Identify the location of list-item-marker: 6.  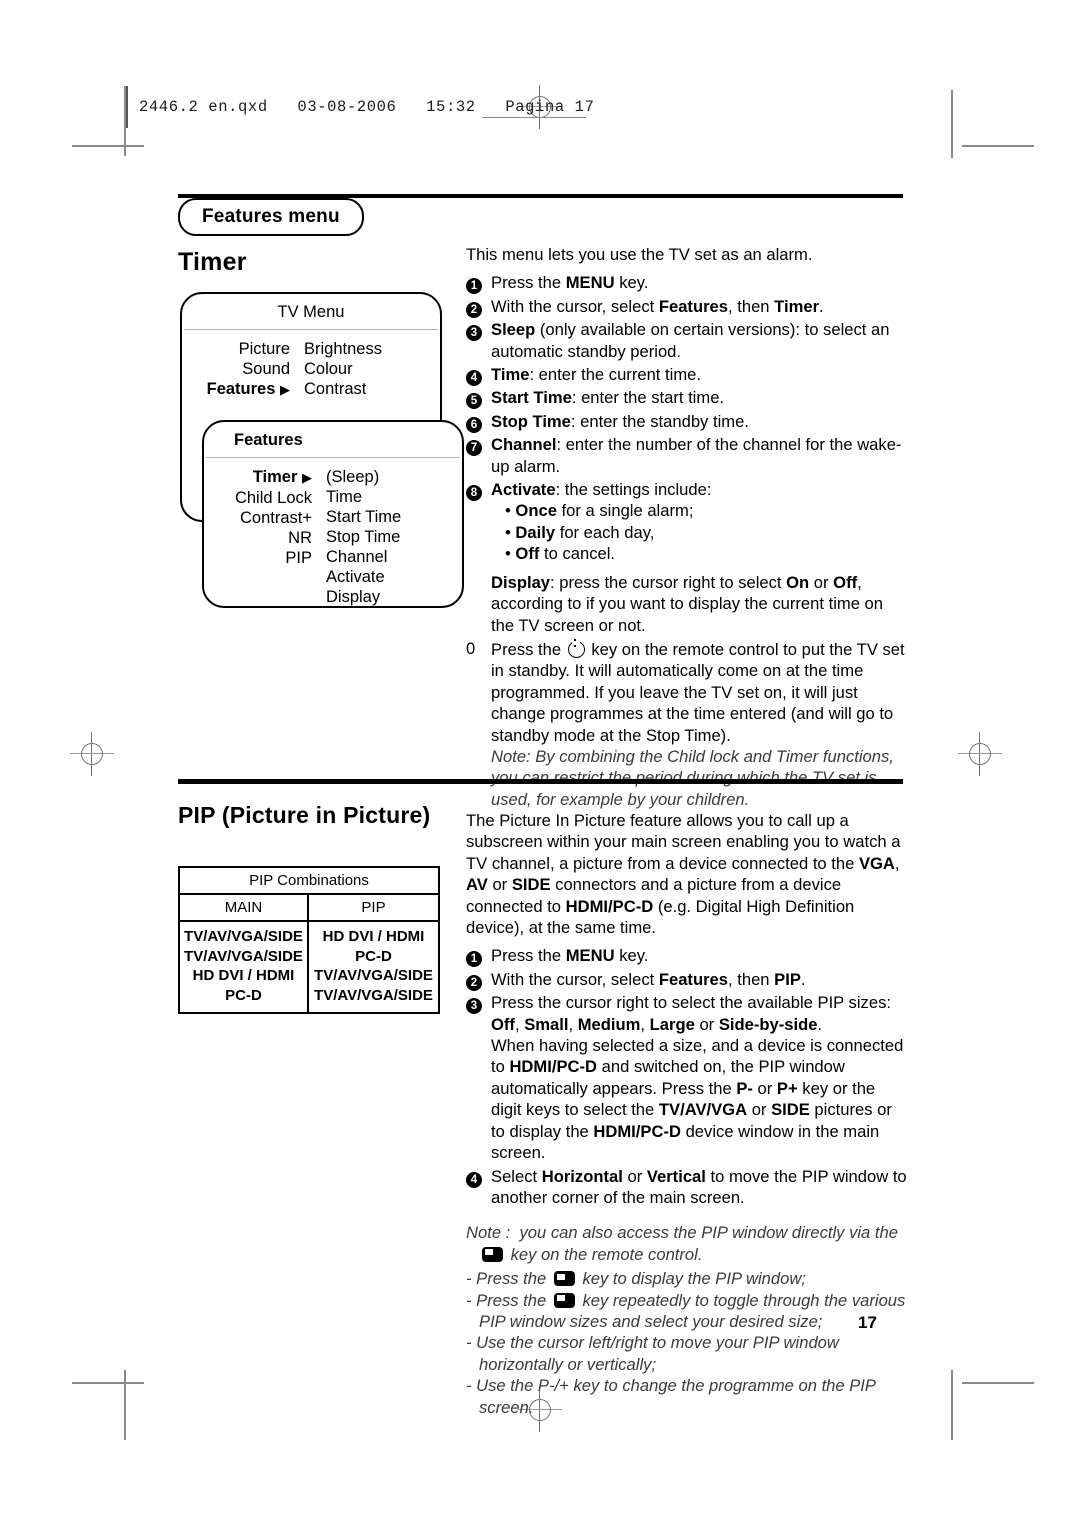
(478, 422).